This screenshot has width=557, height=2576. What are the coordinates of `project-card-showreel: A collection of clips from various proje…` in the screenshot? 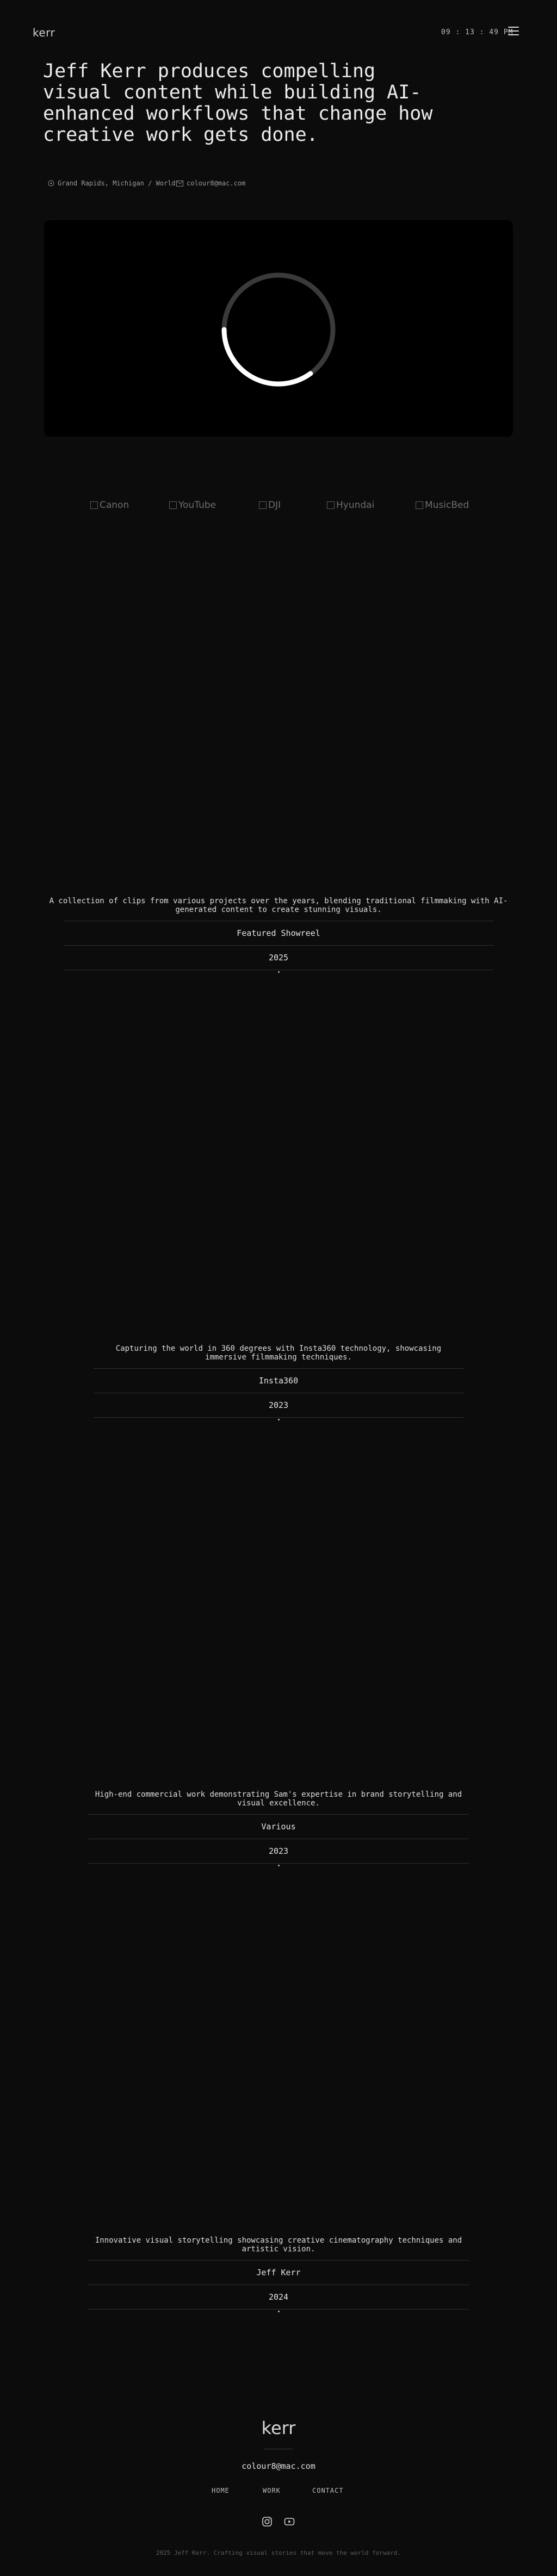 It's located at (278, 935).